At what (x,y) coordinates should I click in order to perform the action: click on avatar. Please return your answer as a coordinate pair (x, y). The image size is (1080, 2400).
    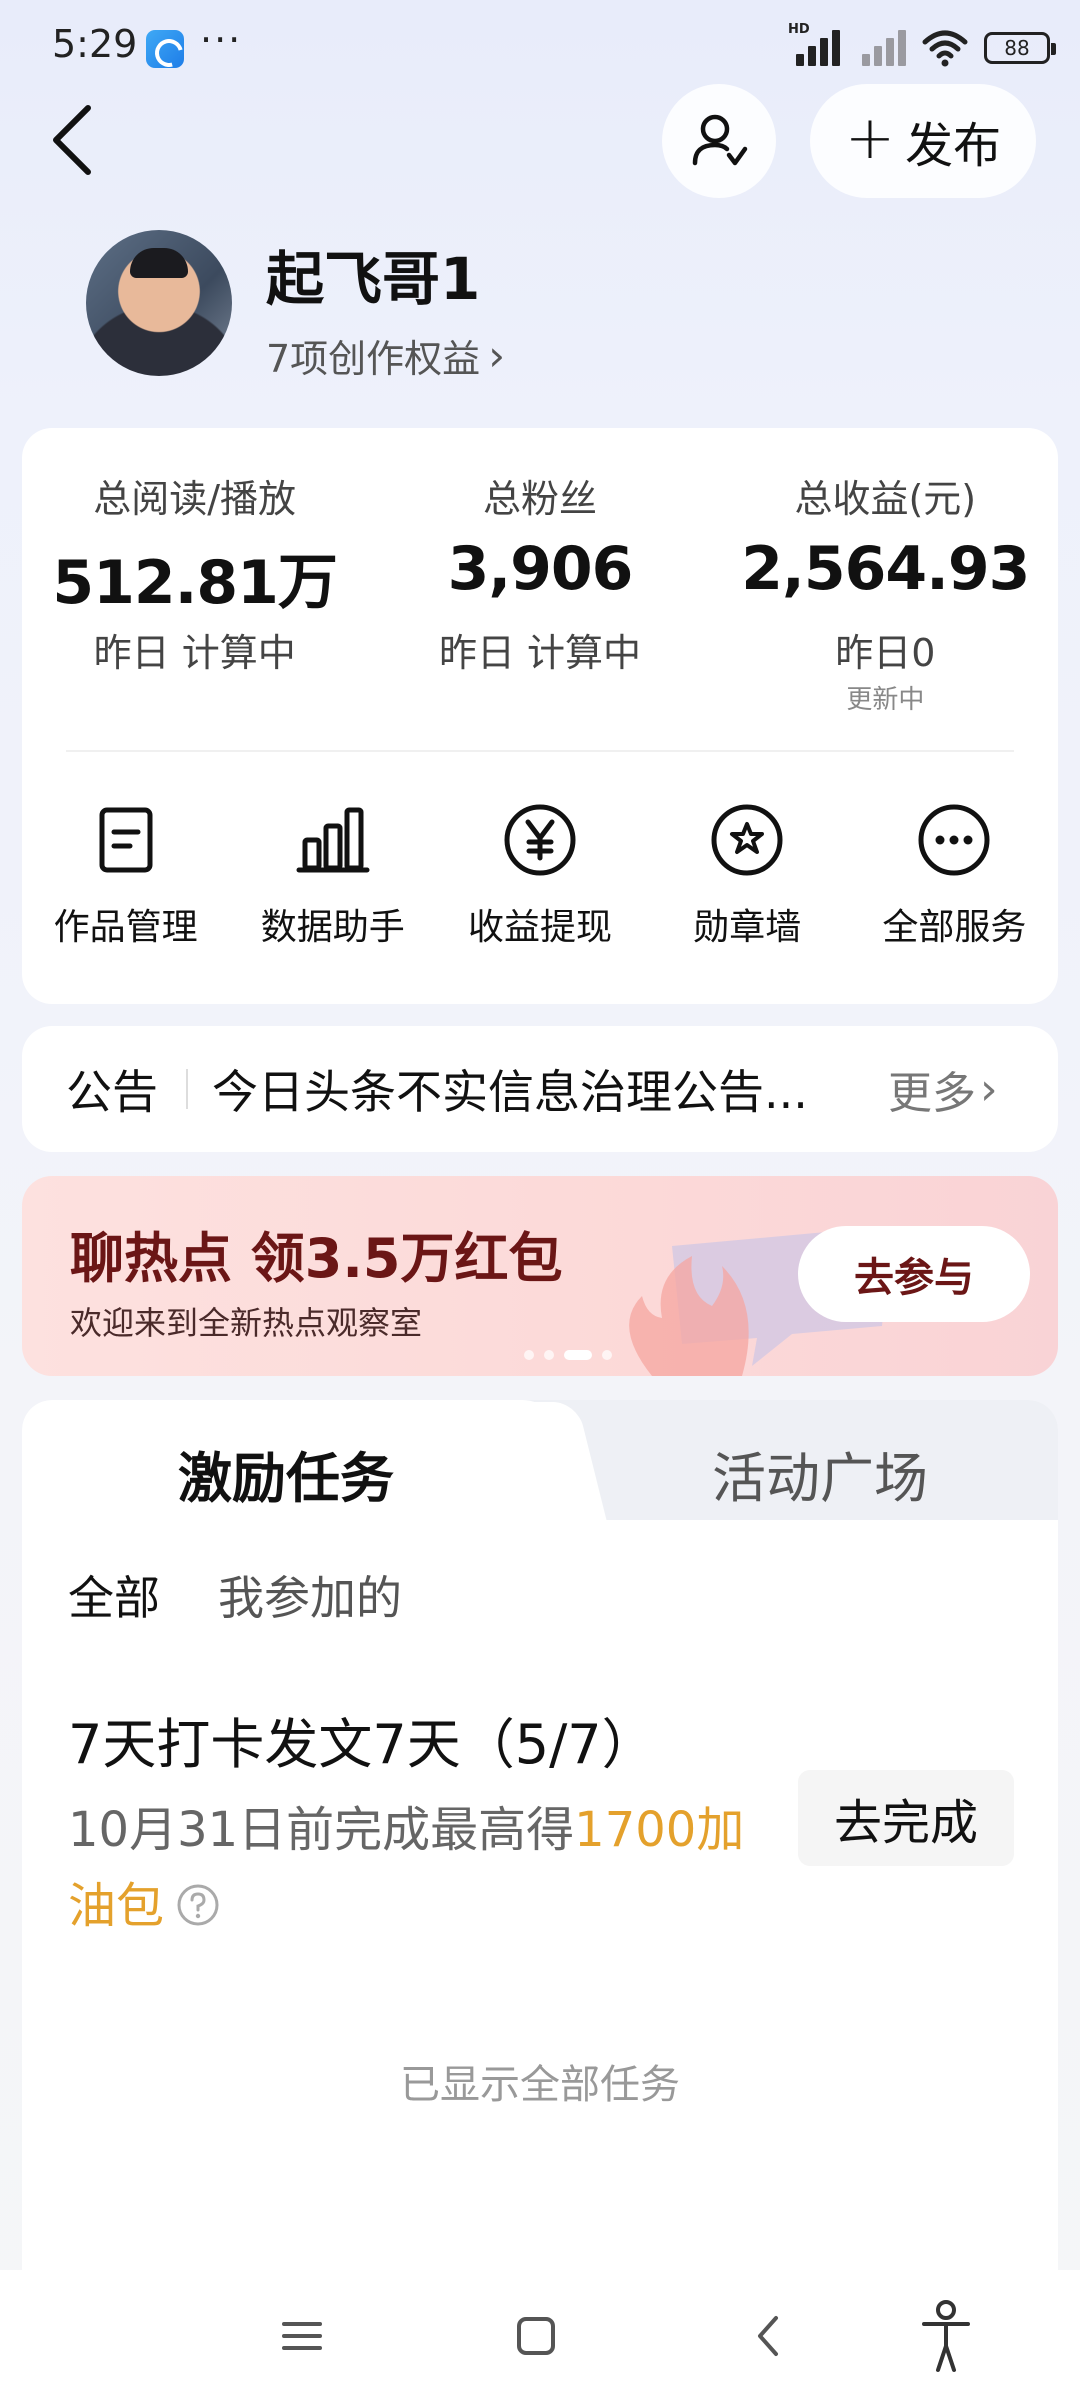
    Looking at the image, I should click on (159, 303).